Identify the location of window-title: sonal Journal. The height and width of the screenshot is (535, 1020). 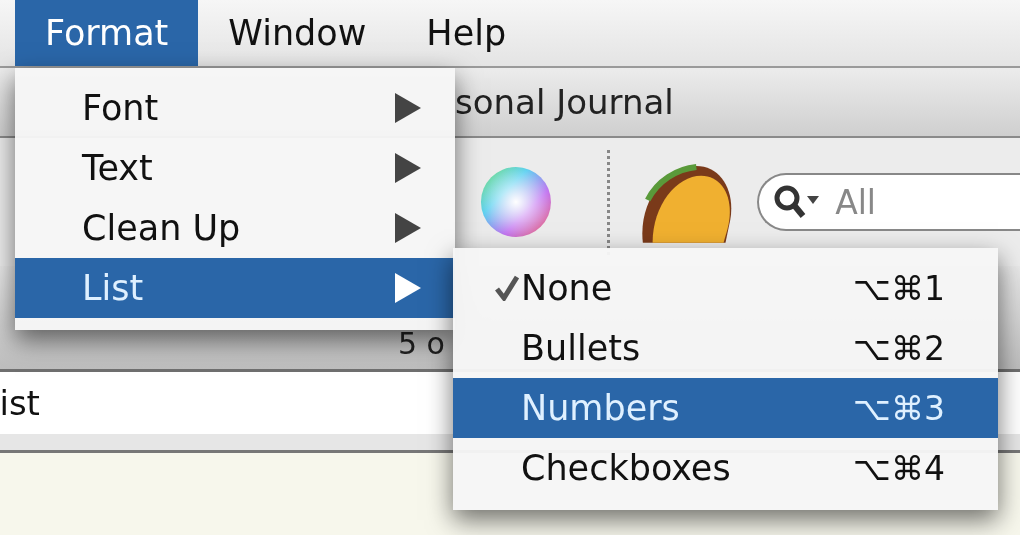
(564, 102).